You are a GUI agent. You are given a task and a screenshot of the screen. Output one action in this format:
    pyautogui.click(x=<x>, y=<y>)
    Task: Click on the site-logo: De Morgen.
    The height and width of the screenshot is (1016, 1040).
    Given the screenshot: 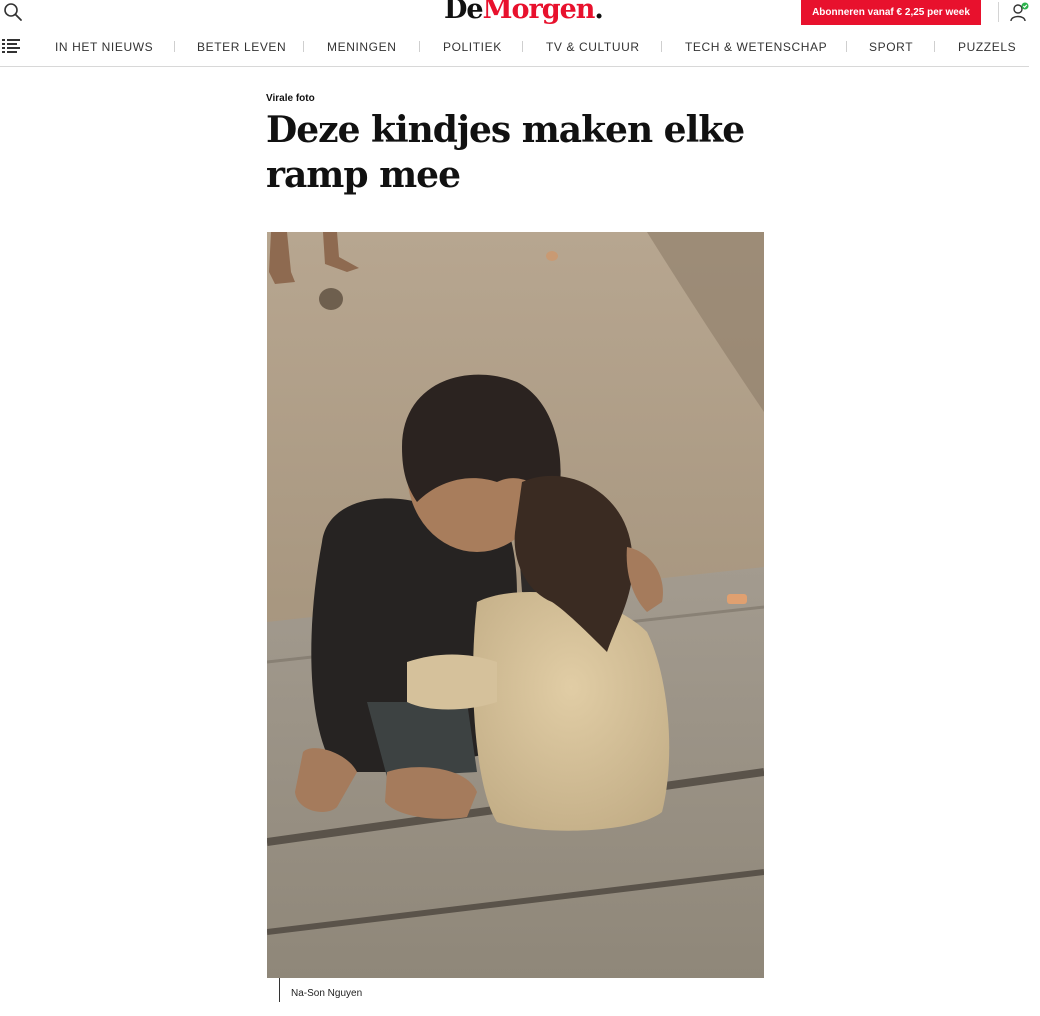 What is the action you would take?
    pyautogui.click(x=524, y=13)
    